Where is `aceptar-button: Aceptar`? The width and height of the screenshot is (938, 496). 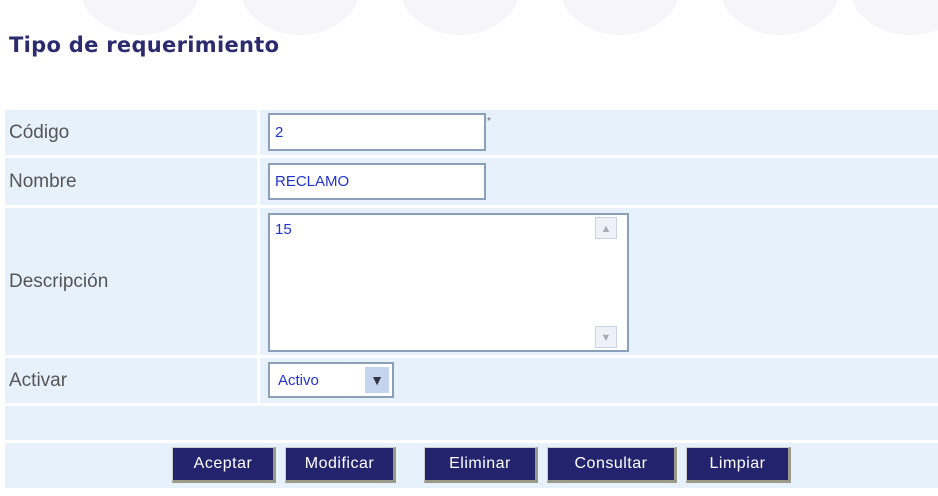 aceptar-button: Aceptar is located at coordinates (224, 465).